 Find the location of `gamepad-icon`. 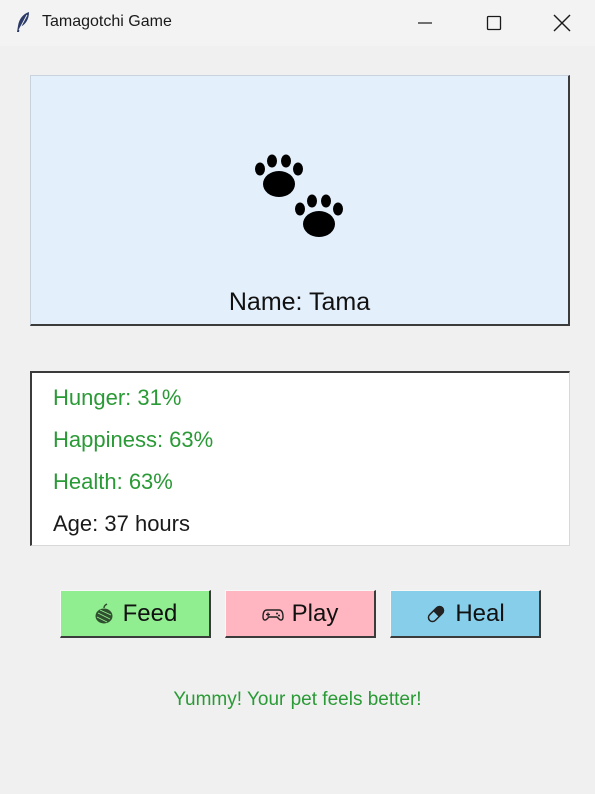

gamepad-icon is located at coordinates (272, 614).